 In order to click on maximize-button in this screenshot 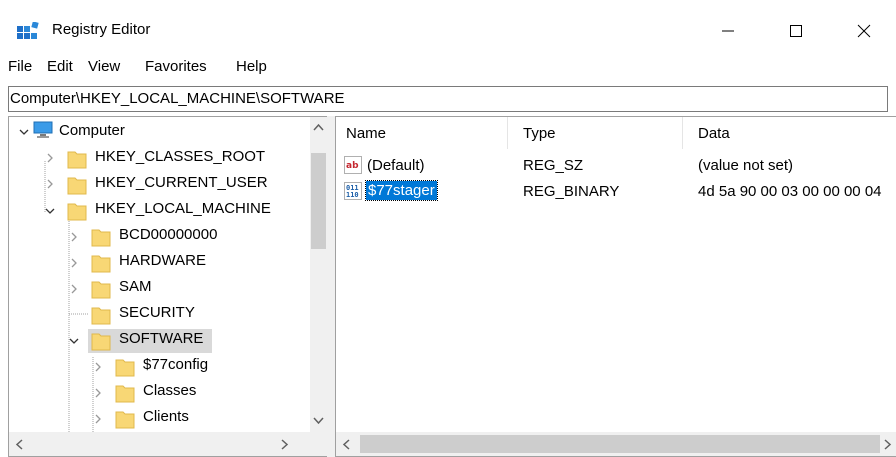, I will do `click(796, 31)`.